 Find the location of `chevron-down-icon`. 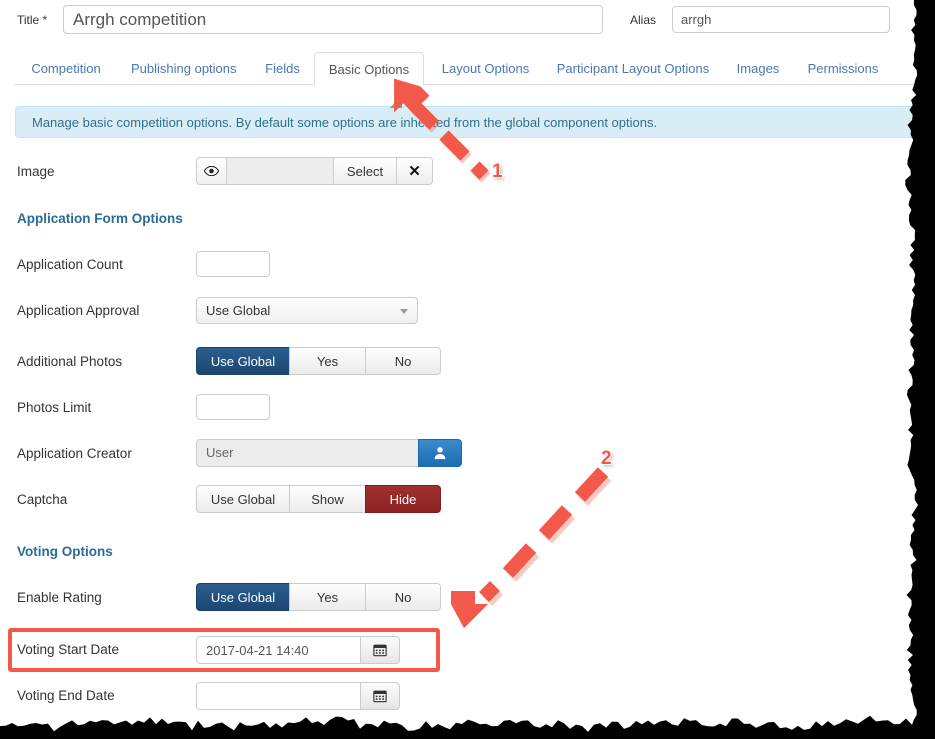

chevron-down-icon is located at coordinates (404, 311).